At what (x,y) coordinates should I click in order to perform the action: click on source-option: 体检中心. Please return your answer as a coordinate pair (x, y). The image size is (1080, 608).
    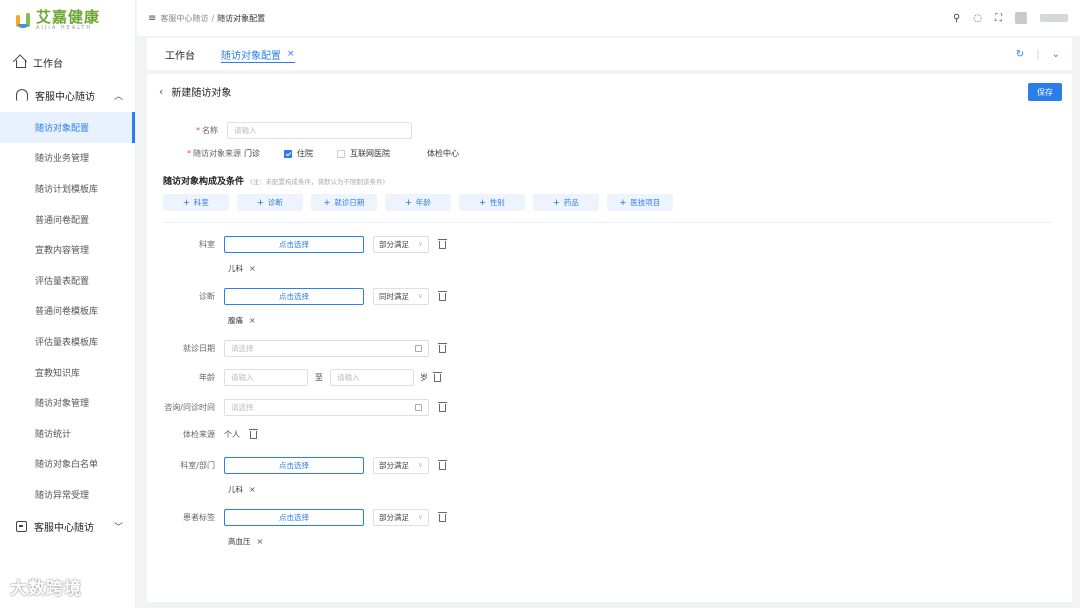
    Looking at the image, I should click on (436, 153).